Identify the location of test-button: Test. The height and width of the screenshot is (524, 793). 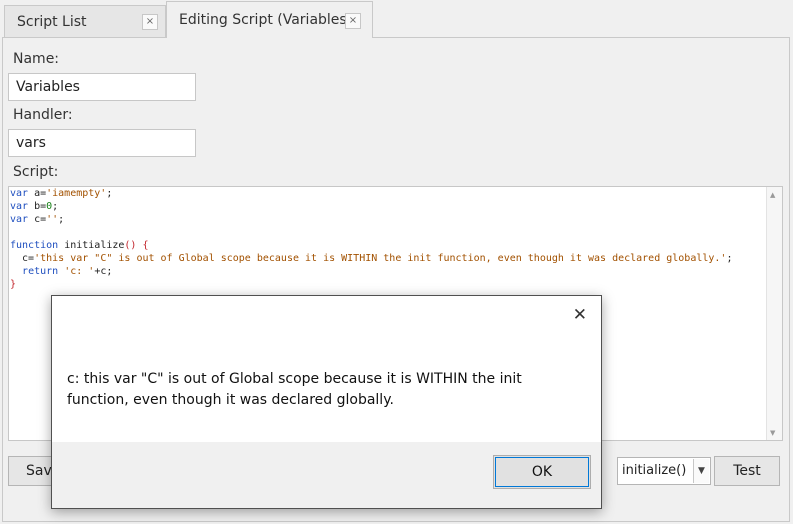
(747, 471).